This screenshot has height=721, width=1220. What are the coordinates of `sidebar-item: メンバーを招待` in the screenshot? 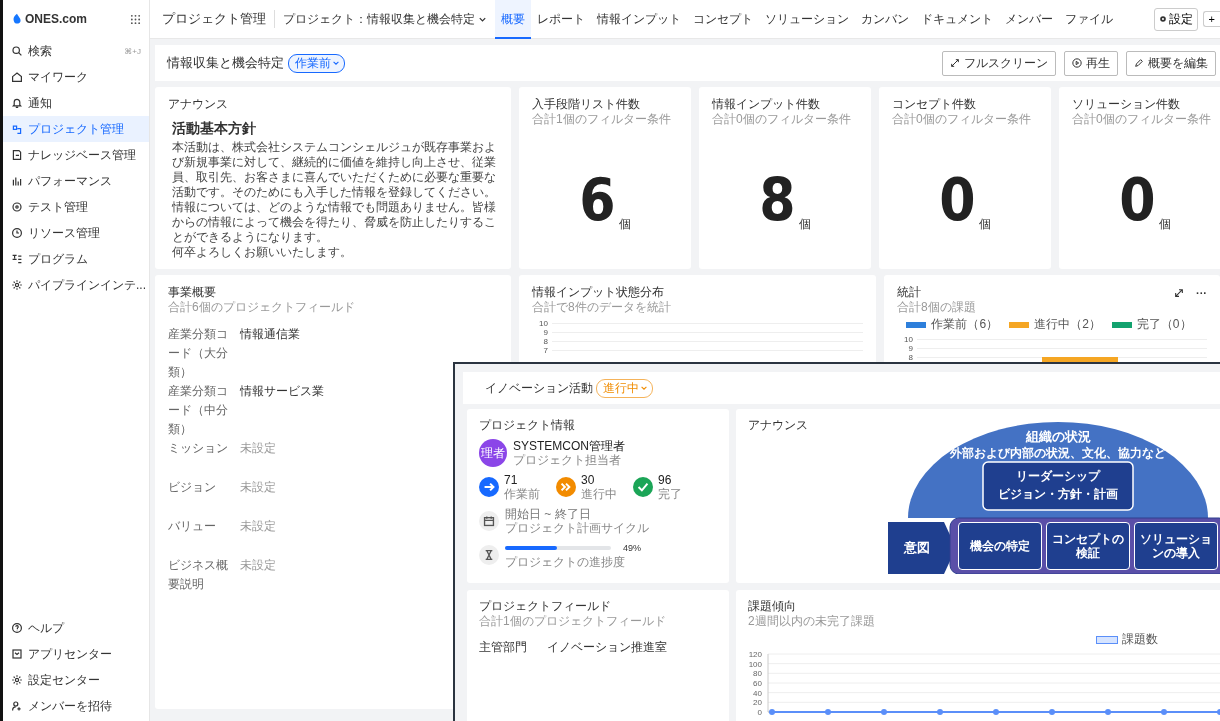 It's located at (76, 706).